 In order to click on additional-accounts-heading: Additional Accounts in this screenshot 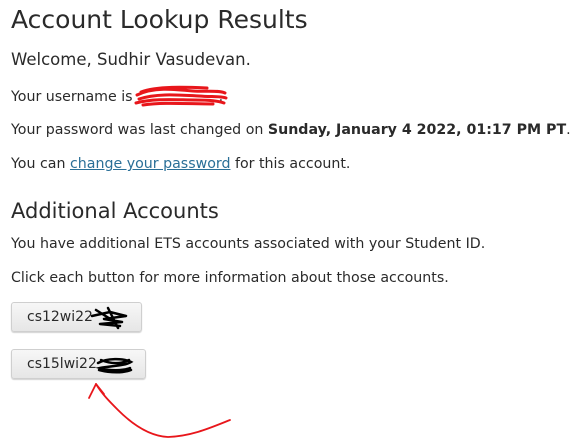, I will do `click(115, 211)`.